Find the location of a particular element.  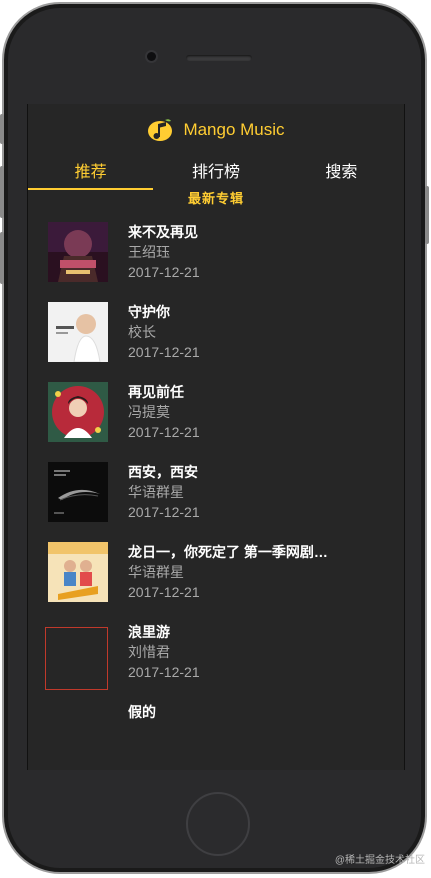

list-item: 浪里游 刘惜君 2017-12-21 is located at coordinates (216, 658).